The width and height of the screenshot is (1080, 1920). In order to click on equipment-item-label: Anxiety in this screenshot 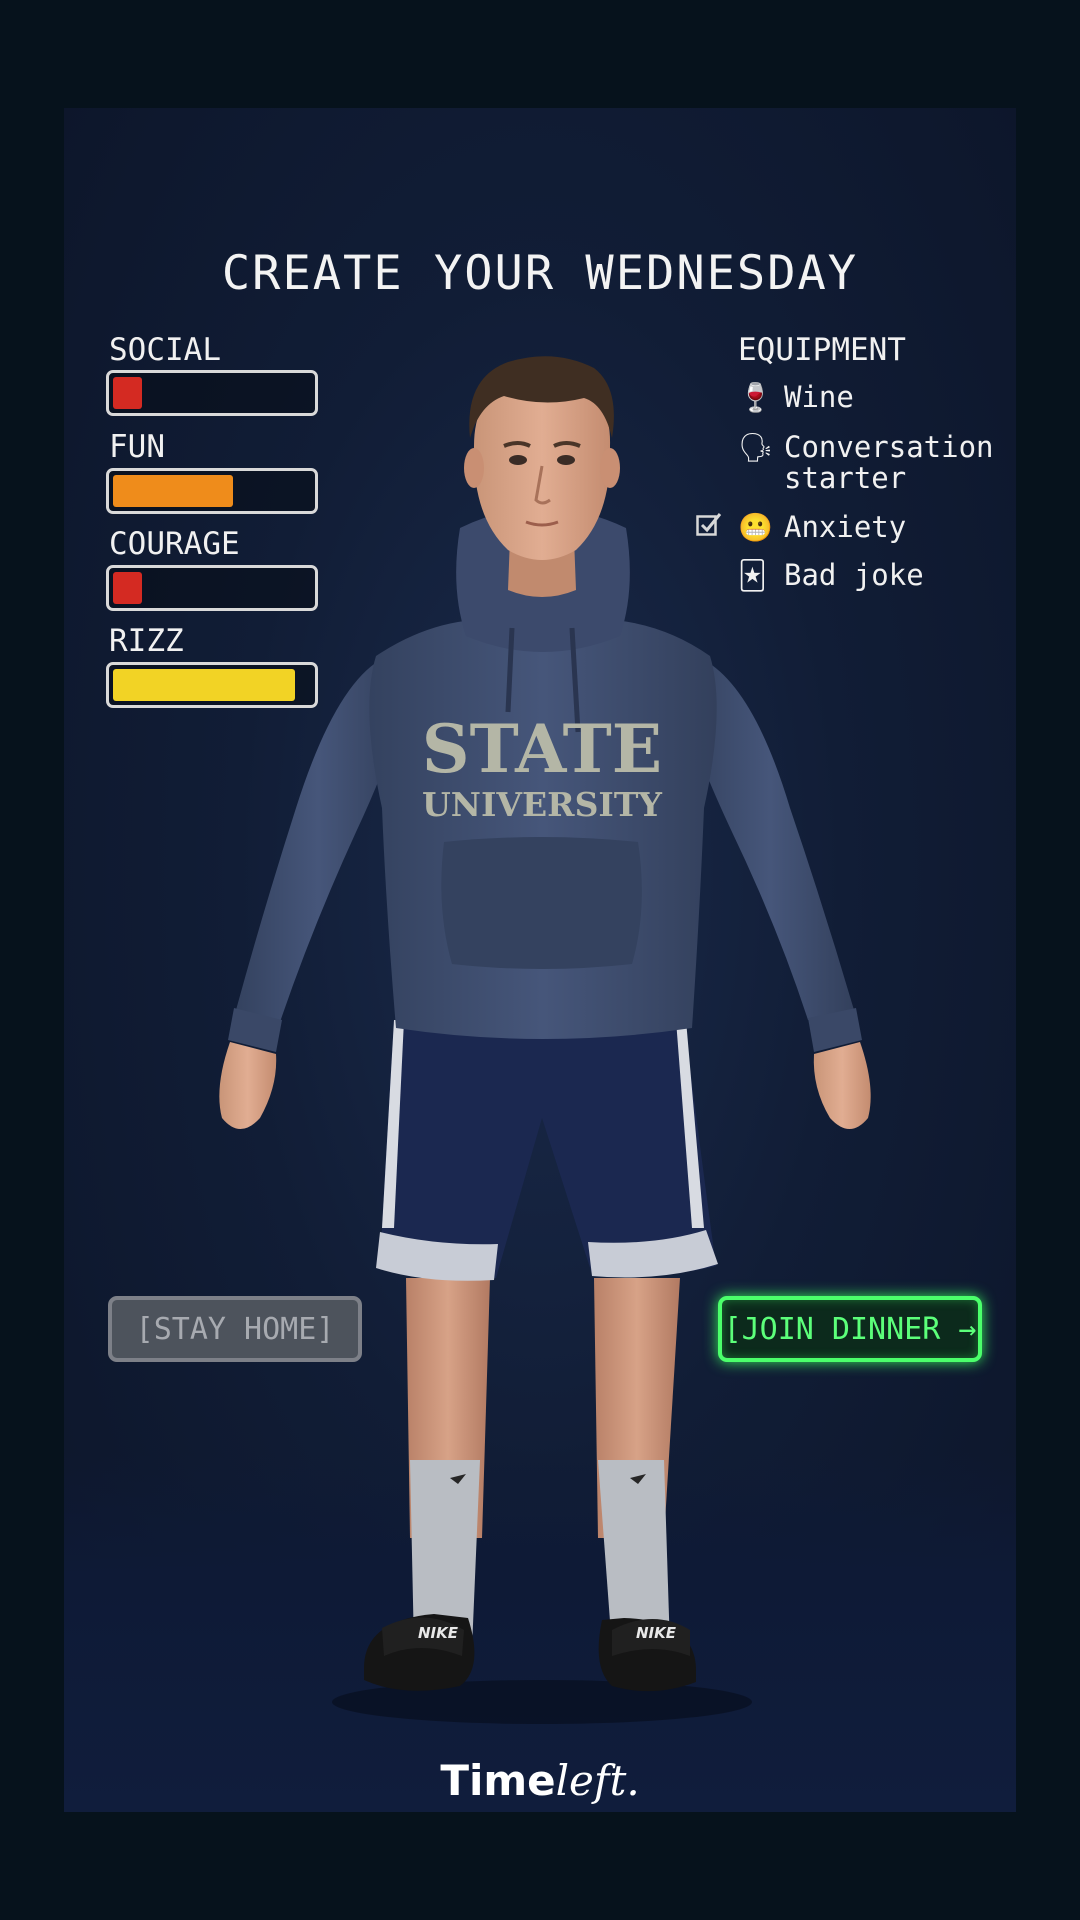, I will do `click(845, 527)`.